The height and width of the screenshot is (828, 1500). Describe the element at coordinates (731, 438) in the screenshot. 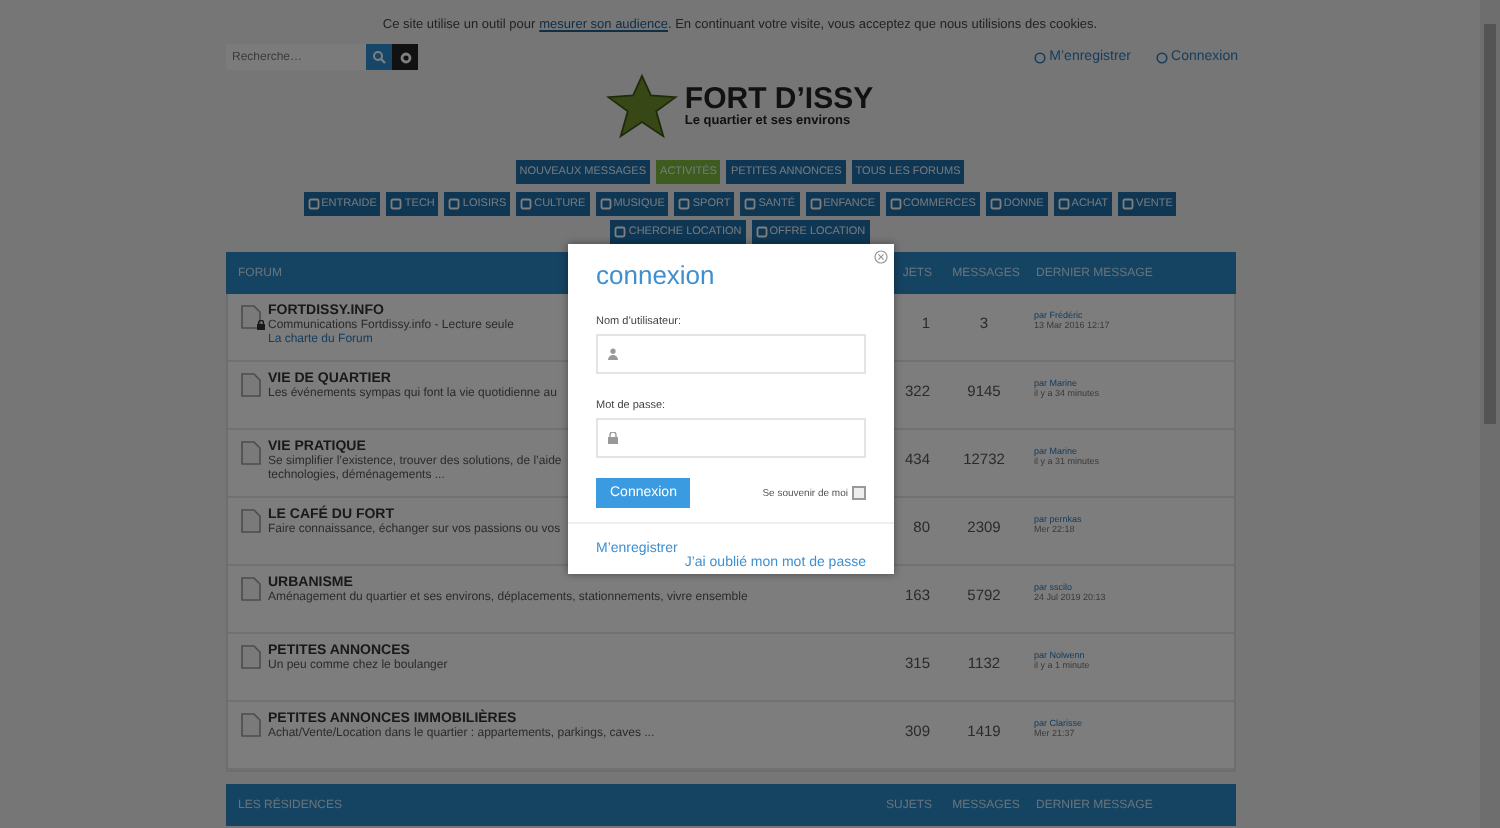

I see `password-field` at that location.